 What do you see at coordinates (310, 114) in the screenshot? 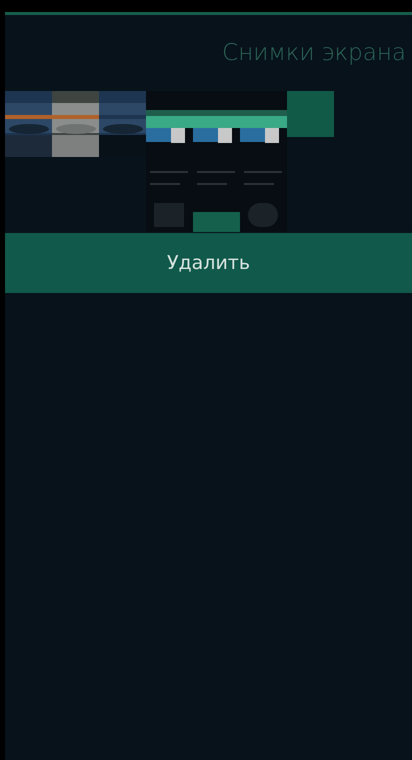
I see `selected-thumbnail` at bounding box center [310, 114].